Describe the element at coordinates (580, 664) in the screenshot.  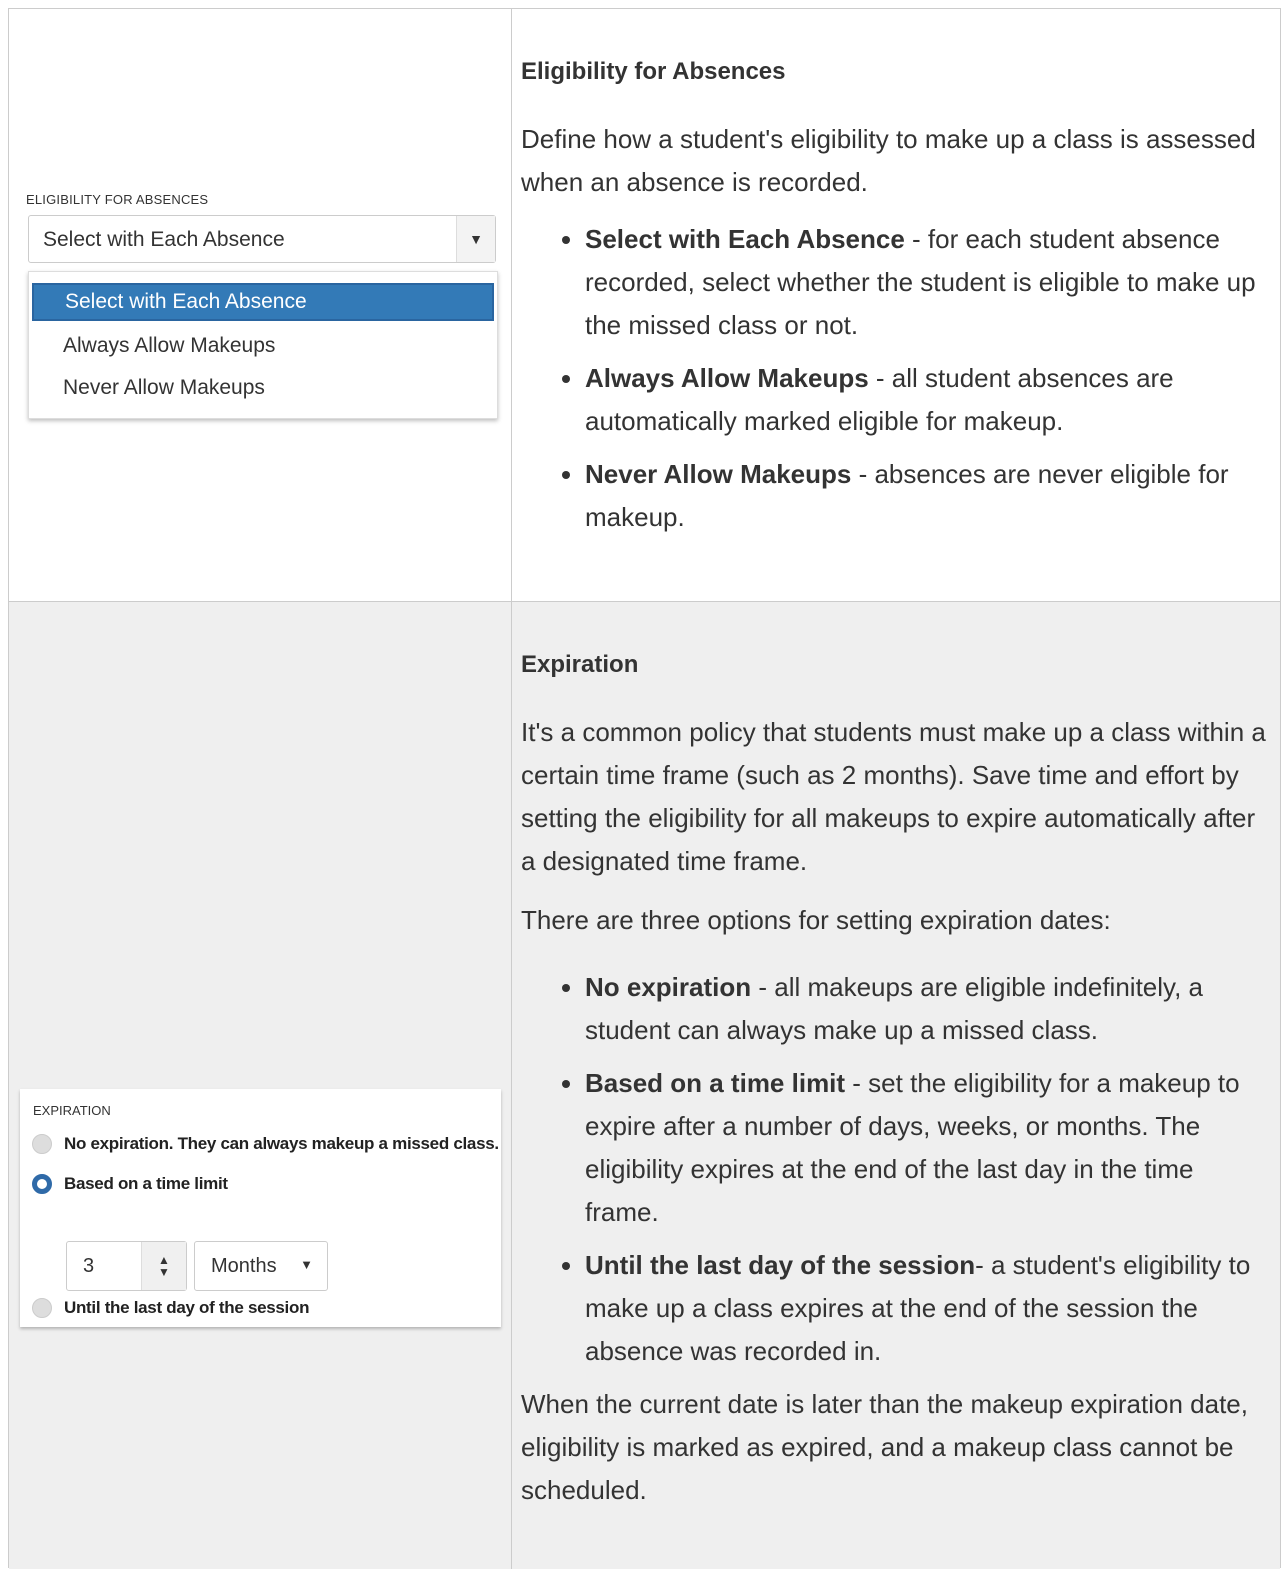
I see `section-heading: Expiration` at that location.